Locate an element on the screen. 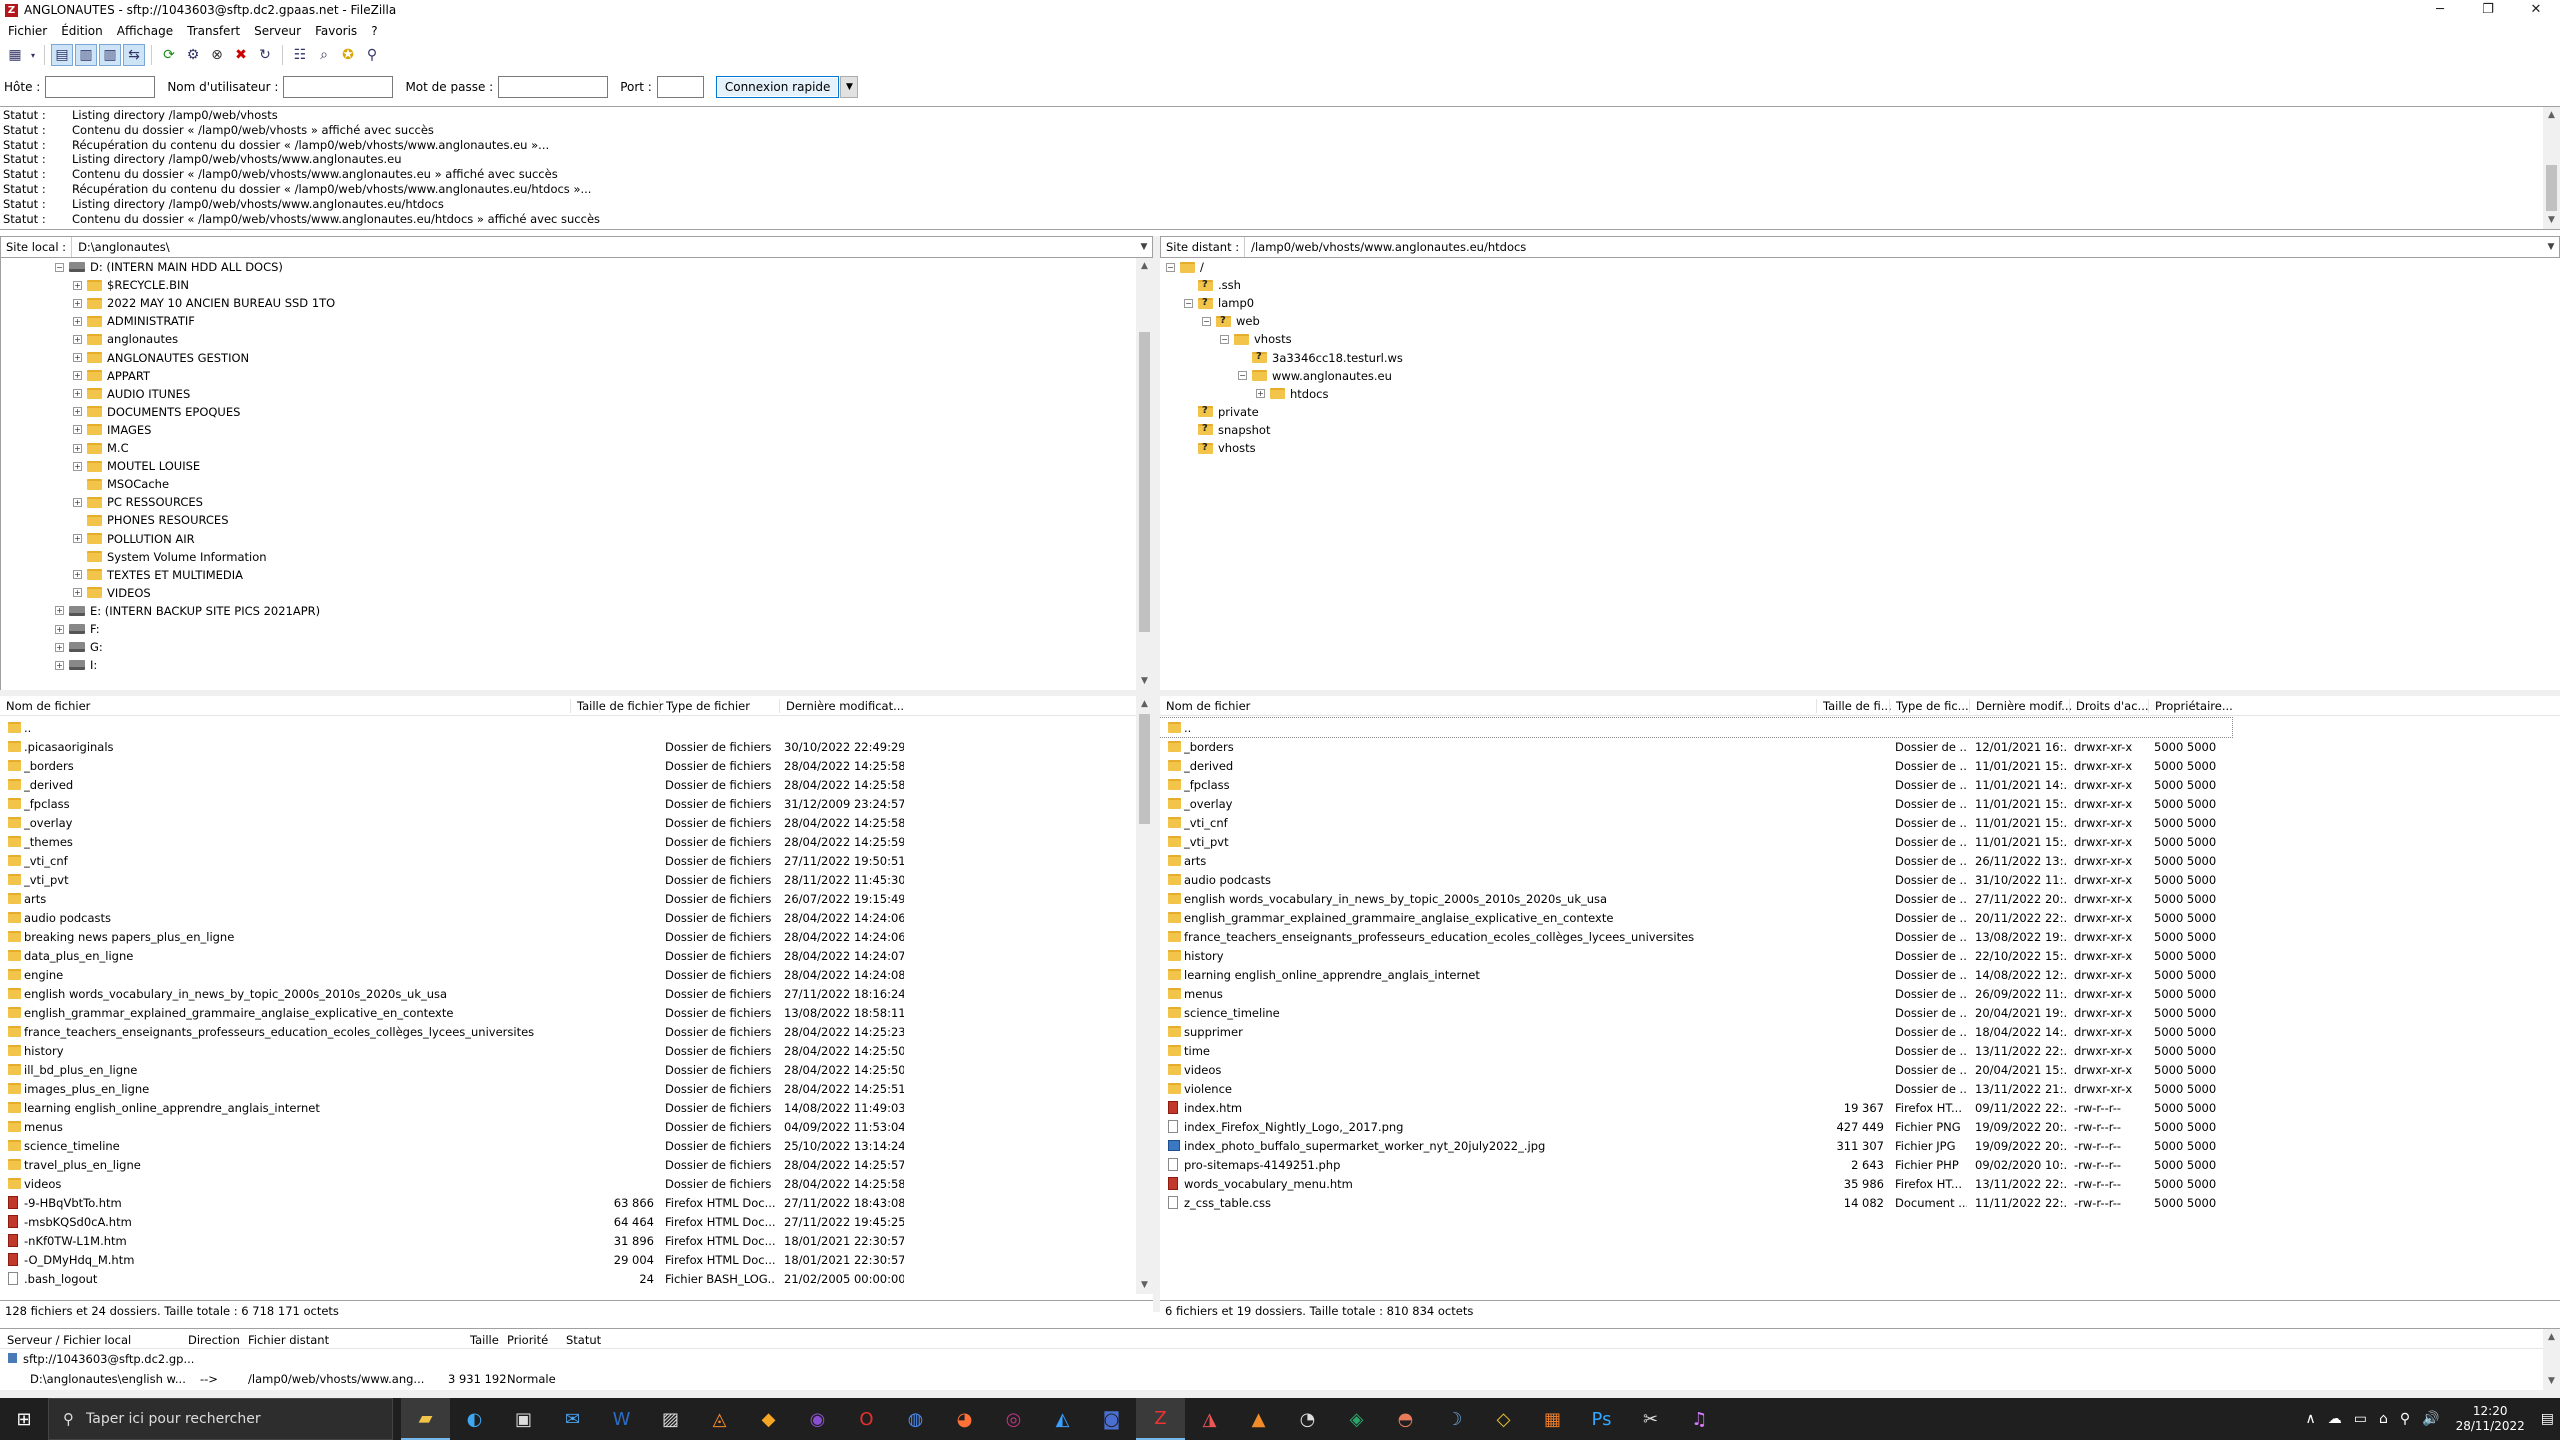 Image resolution: width=2560 pixels, height=1440 pixels. firefox-icon: ◕ is located at coordinates (964, 1419).